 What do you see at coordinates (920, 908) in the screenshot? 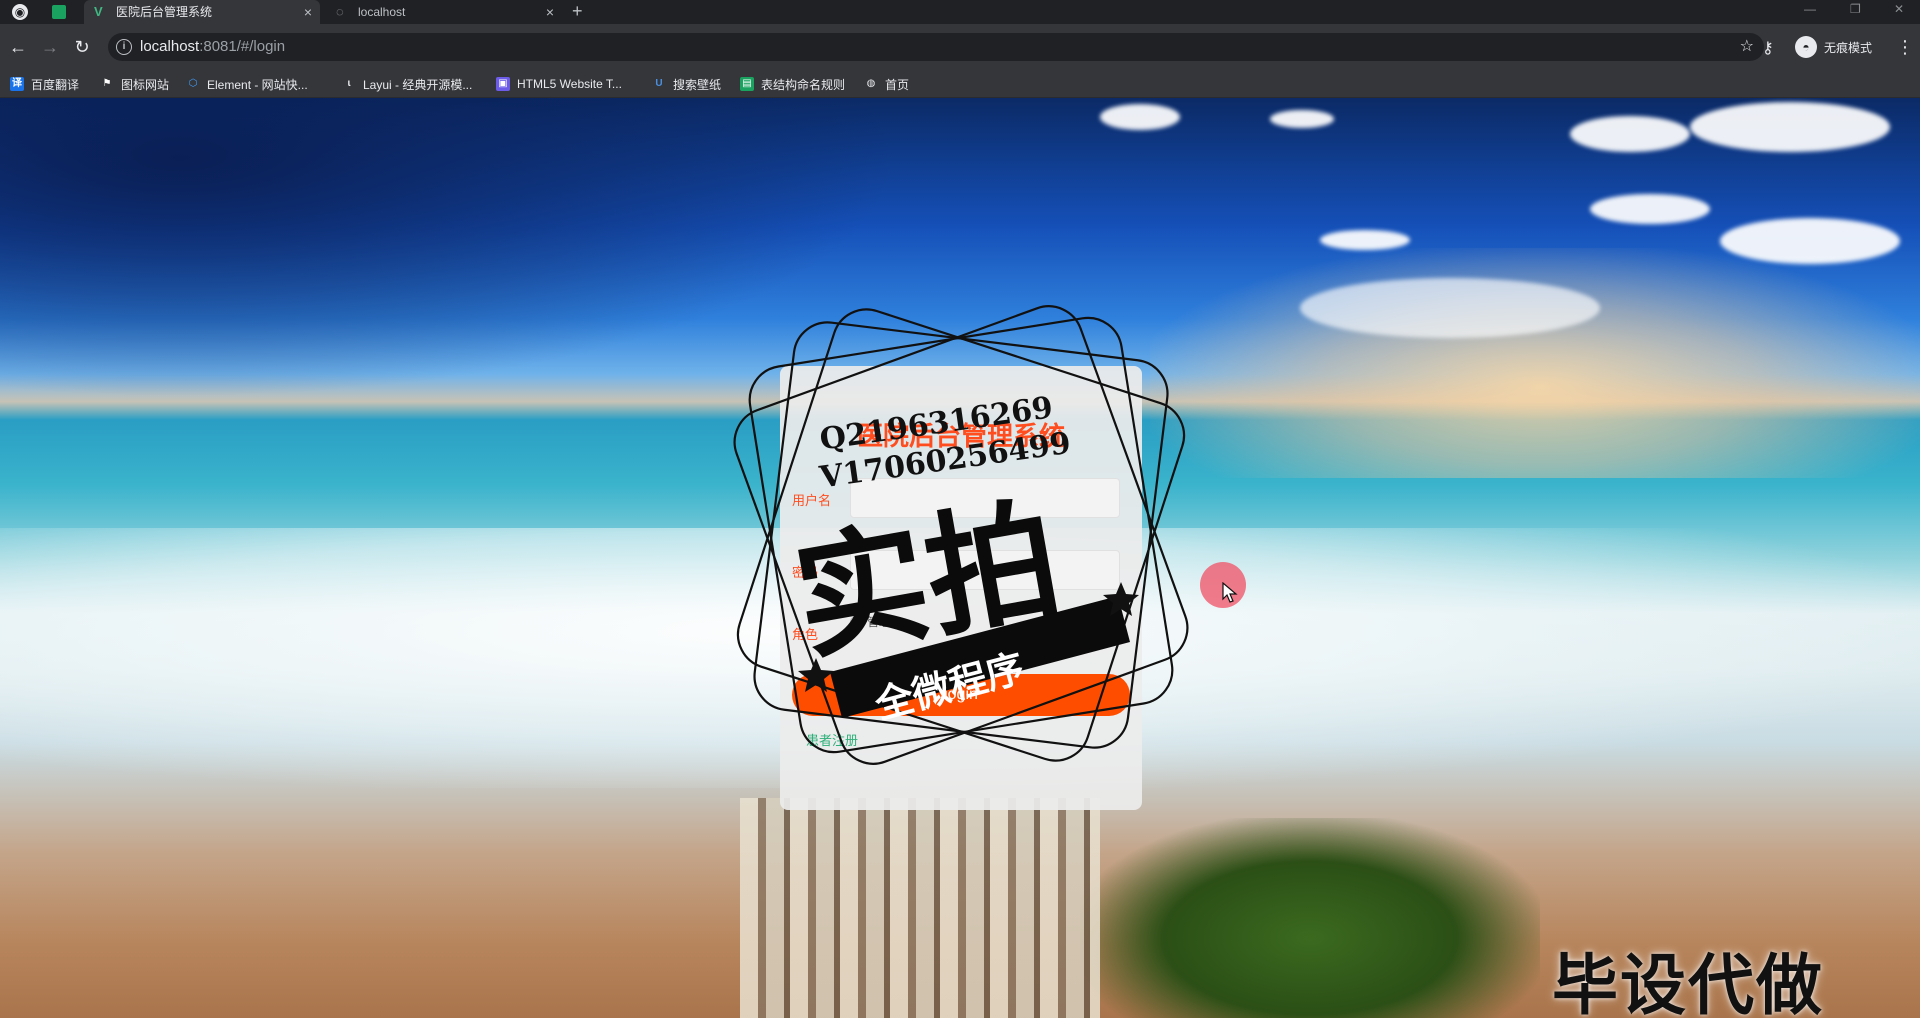
I see `background-waterfall` at bounding box center [920, 908].